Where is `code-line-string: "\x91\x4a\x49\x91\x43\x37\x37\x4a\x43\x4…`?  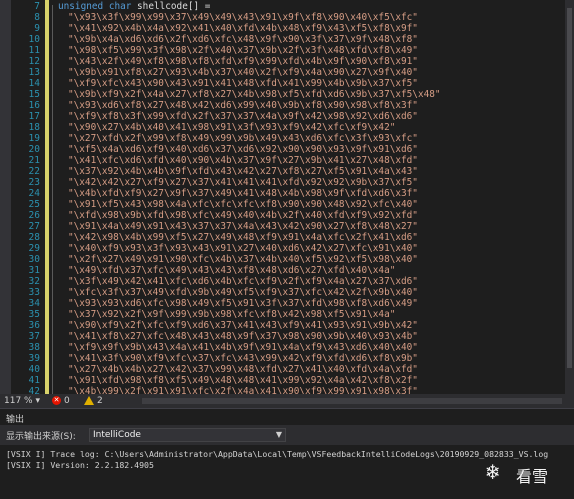 code-line-string: "\x91\x4a\x49\x91\x43\x37\x37\x4a\x43\x4… is located at coordinates (243, 226).